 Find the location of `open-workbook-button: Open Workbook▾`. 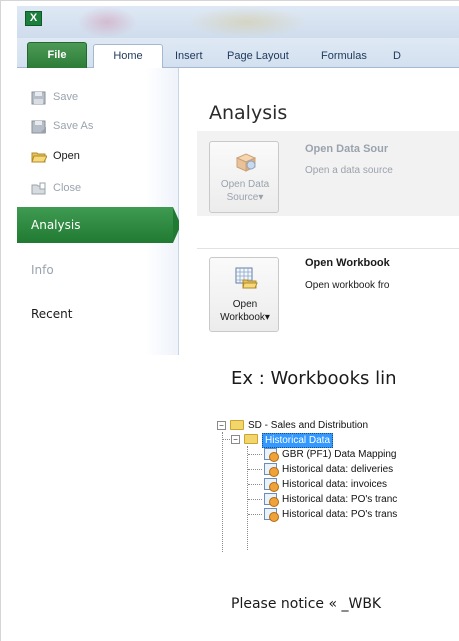

open-workbook-button: Open Workbook▾ is located at coordinates (244, 294).